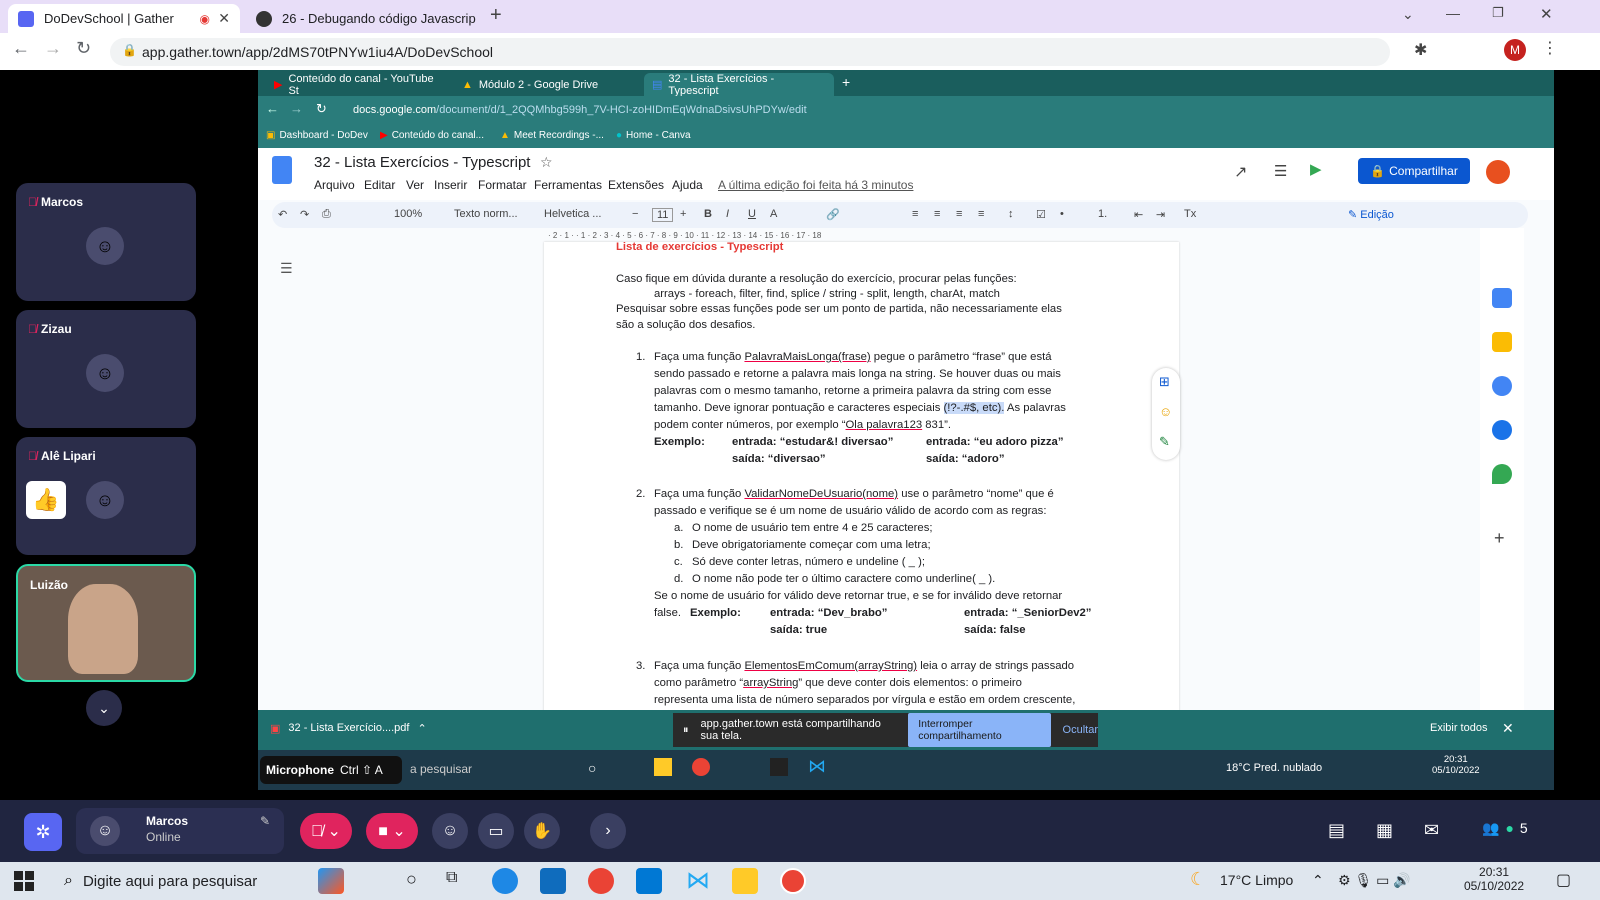  I want to click on menu-ver: Ver, so click(415, 185).